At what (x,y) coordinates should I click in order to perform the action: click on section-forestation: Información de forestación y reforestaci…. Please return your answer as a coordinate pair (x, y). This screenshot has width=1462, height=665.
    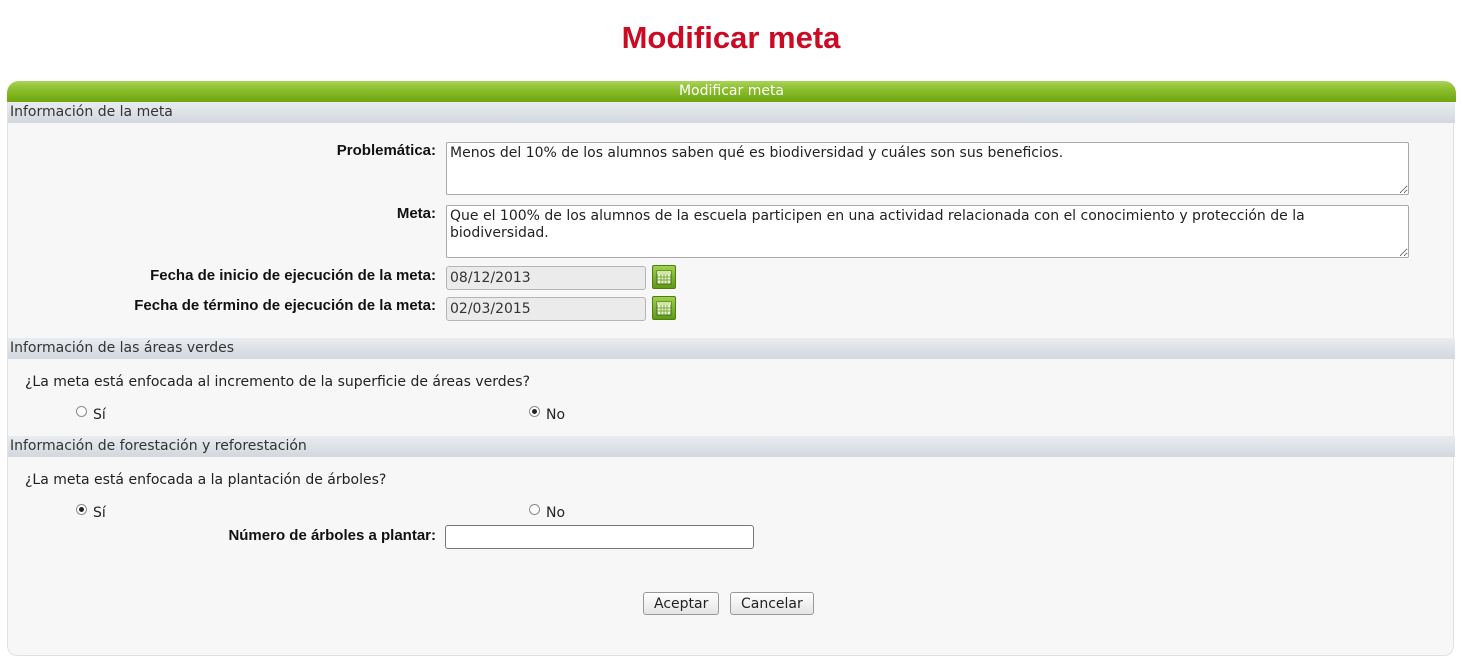
    Looking at the image, I should click on (731, 446).